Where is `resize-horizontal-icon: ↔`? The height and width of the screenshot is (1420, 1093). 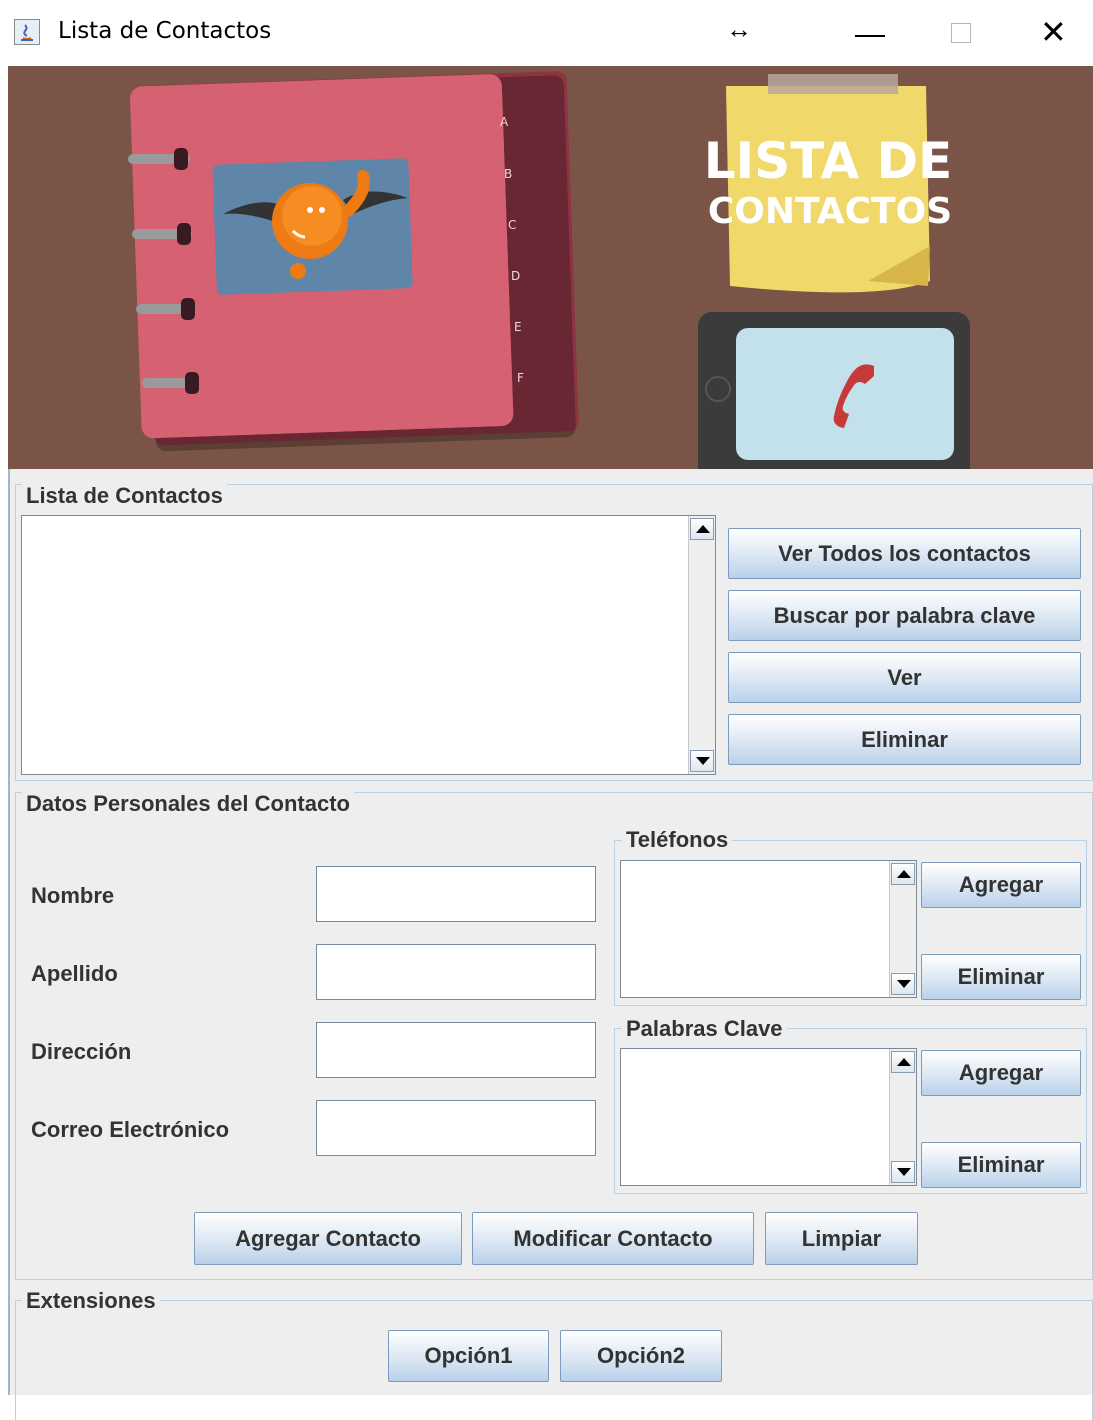
resize-horizontal-icon: ↔ is located at coordinates (739, 29).